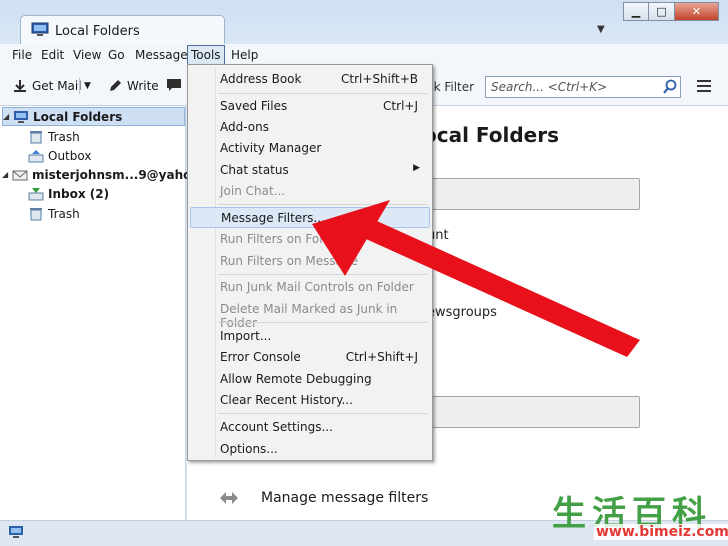 Image resolution: width=728 pixels, height=546 pixels. Describe the element at coordinates (161, 55) in the screenshot. I see `menu-message: Message` at that location.